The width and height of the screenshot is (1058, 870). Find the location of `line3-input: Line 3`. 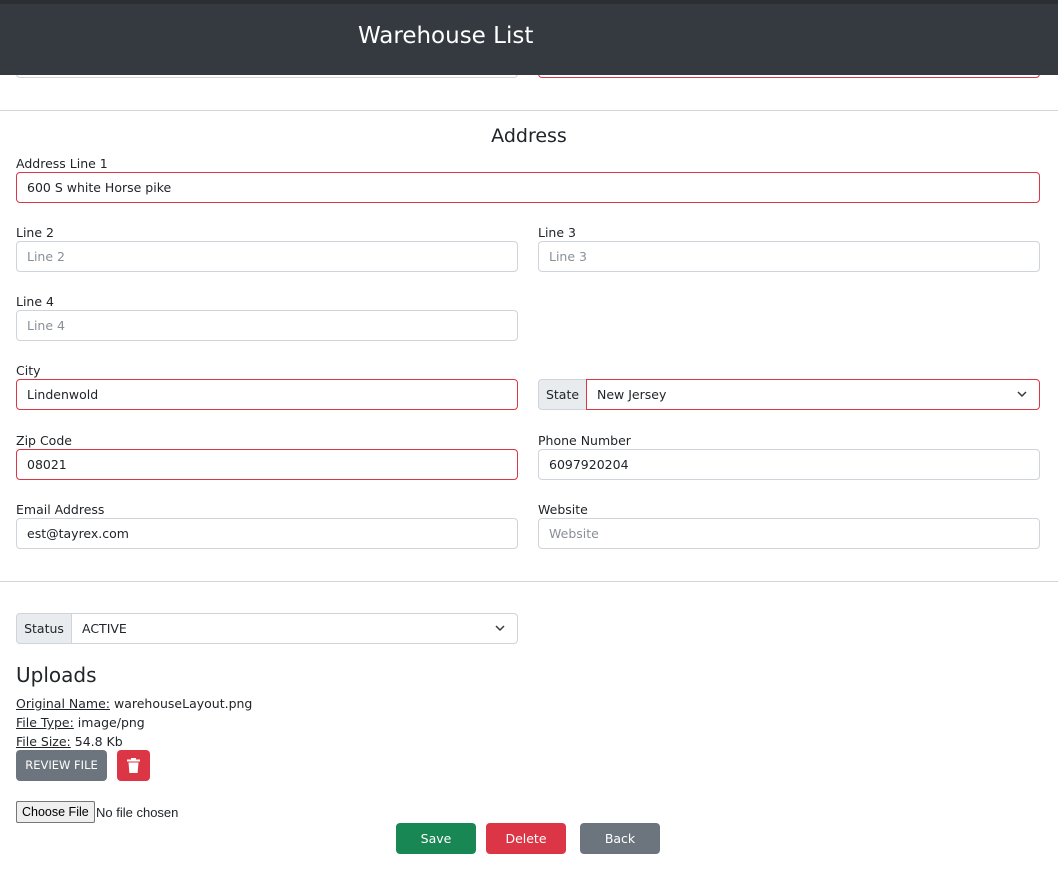

line3-input: Line 3 is located at coordinates (789, 256).